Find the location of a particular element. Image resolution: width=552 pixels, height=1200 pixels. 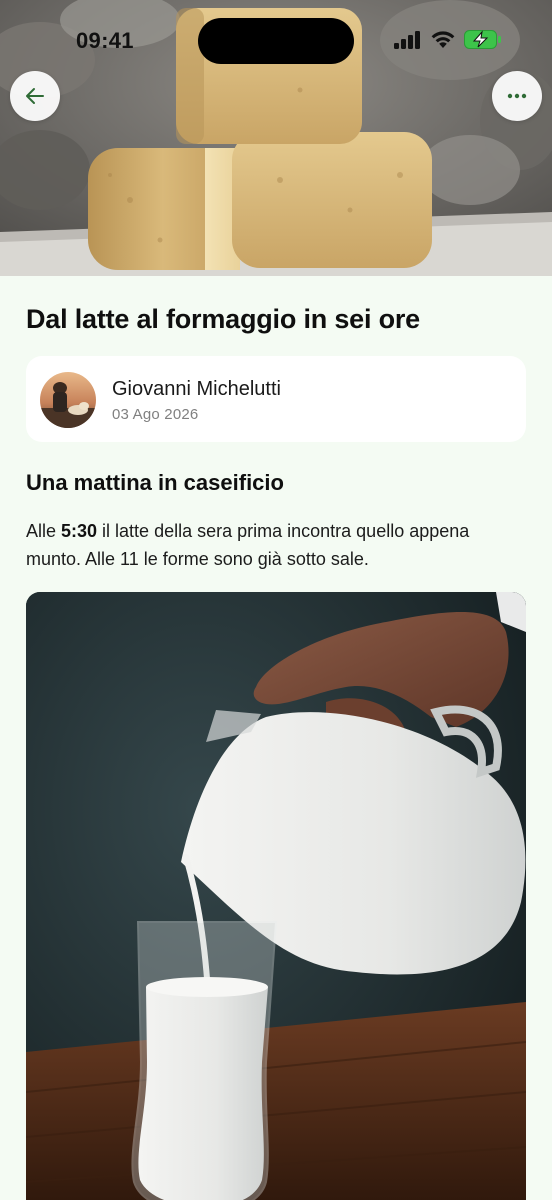

wifi-icon is located at coordinates (443, 39).